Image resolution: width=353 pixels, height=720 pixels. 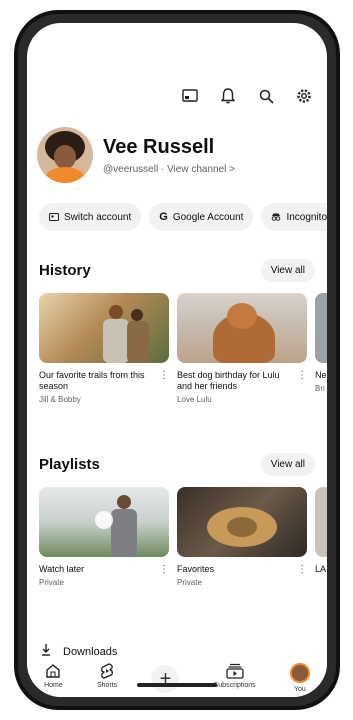 I want to click on playlist-card: LA, so click(x=321, y=537).